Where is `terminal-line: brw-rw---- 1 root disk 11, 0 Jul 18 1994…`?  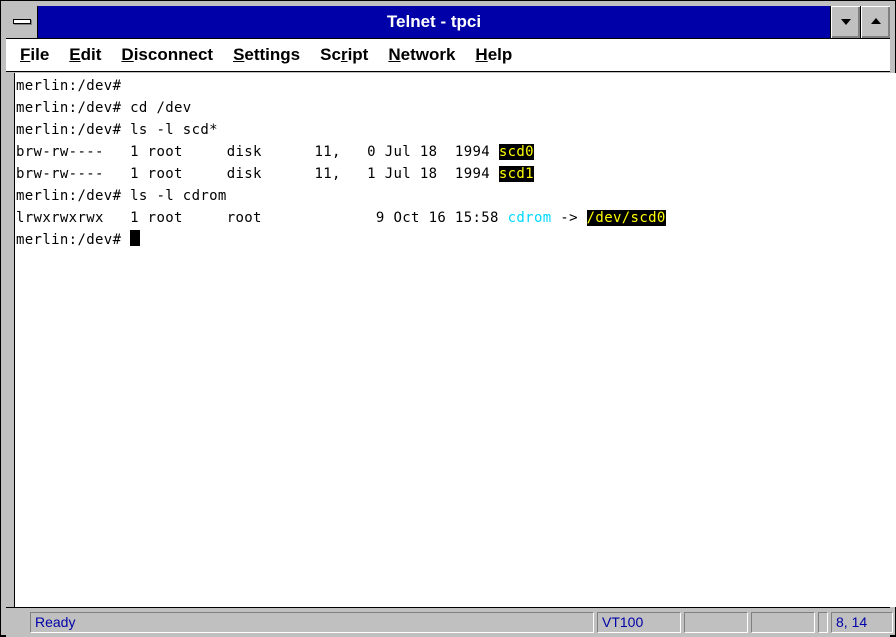
terminal-line: brw-rw---- 1 root disk 11, 0 Jul 18 1994… is located at coordinates (275, 152).